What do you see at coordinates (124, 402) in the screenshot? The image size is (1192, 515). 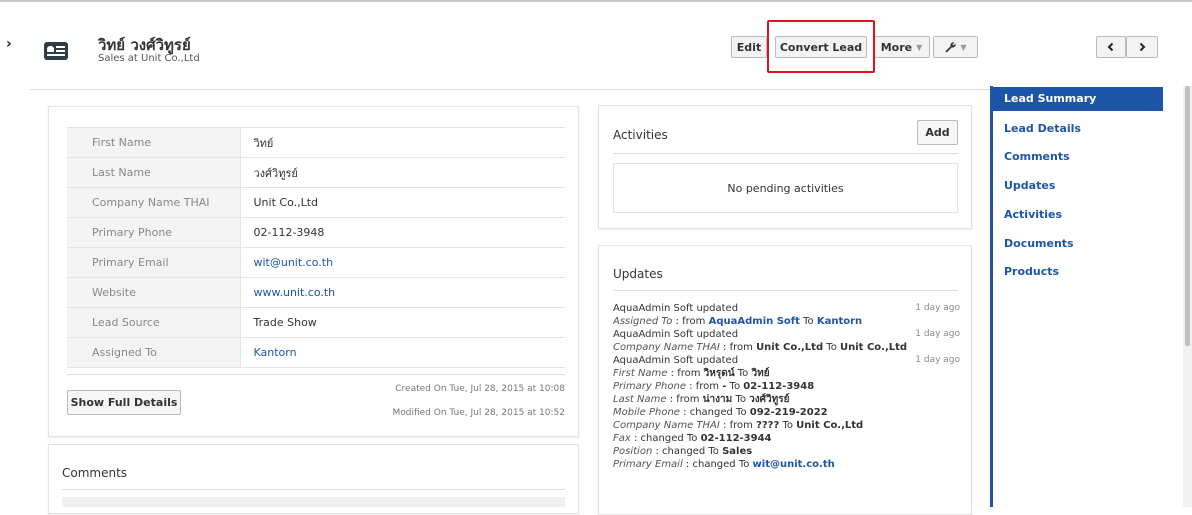 I see `show-full-details-button: Show Full Details` at bounding box center [124, 402].